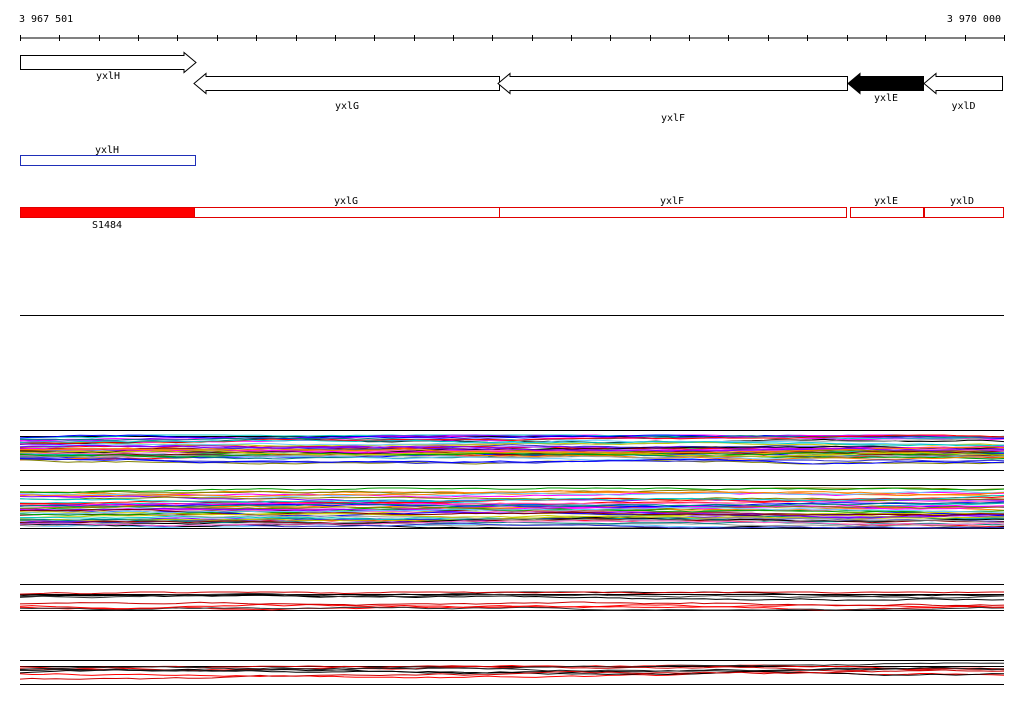  What do you see at coordinates (107, 212) in the screenshot?
I see `annotation-box-S1484` at bounding box center [107, 212].